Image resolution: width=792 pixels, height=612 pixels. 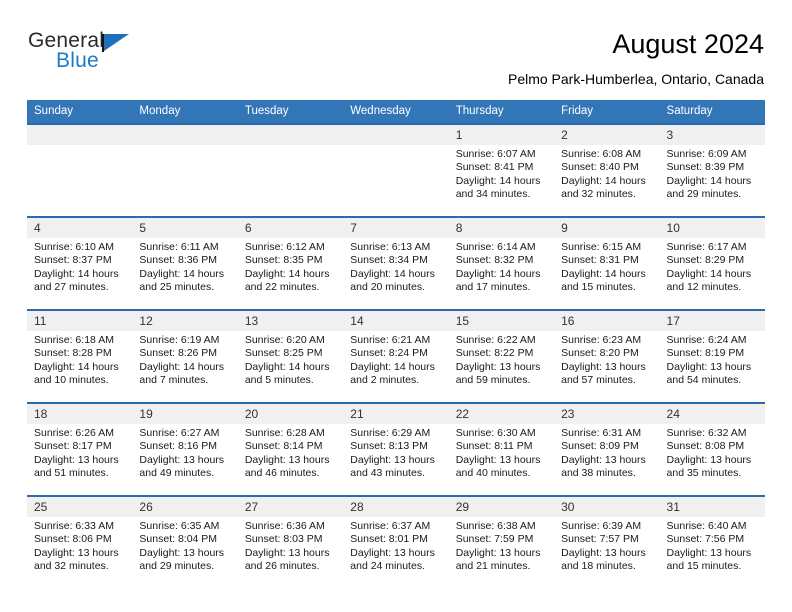 I want to click on day-number: 18, so click(x=80, y=413).